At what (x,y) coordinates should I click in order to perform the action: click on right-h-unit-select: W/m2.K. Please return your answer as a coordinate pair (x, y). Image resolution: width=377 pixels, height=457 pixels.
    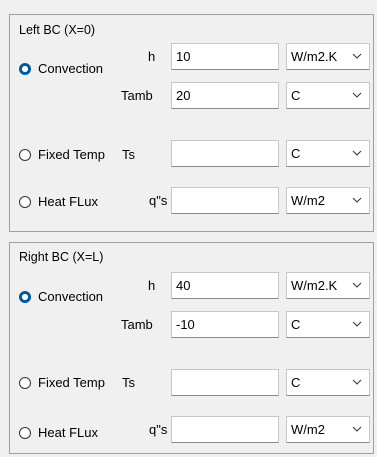
    Looking at the image, I should click on (328, 285).